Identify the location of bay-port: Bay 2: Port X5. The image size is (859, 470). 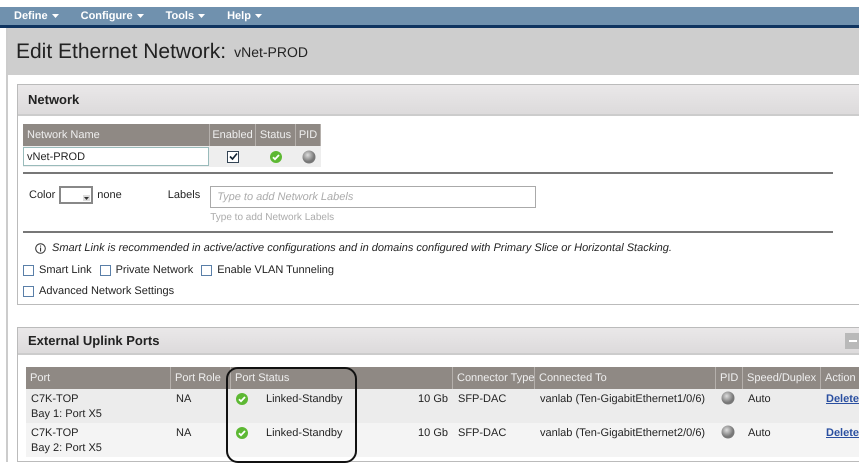
(66, 448).